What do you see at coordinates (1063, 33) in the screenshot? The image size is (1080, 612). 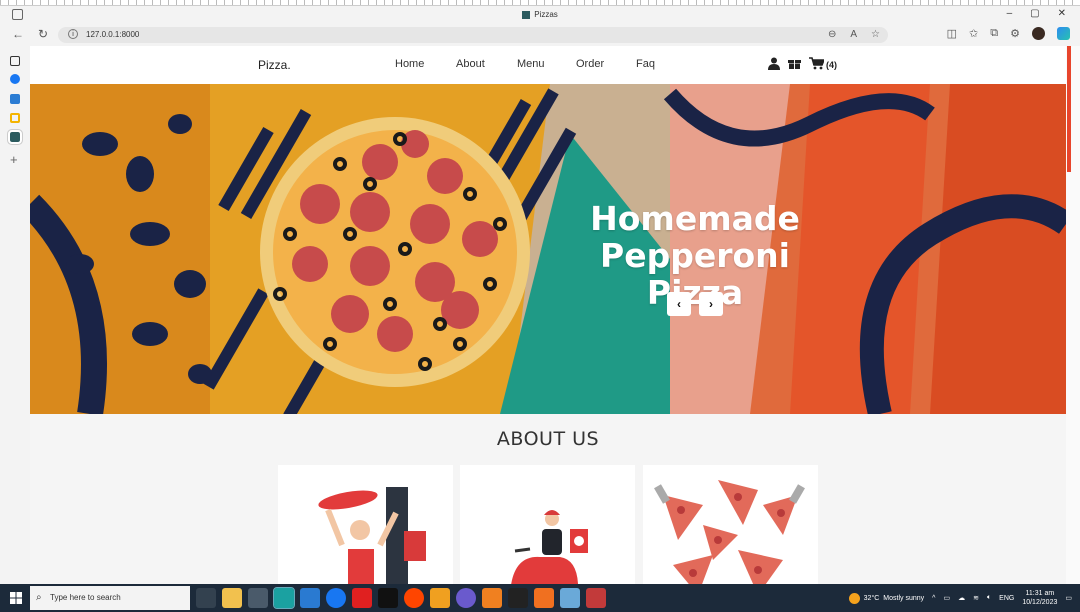 I see `copilot-icon` at bounding box center [1063, 33].